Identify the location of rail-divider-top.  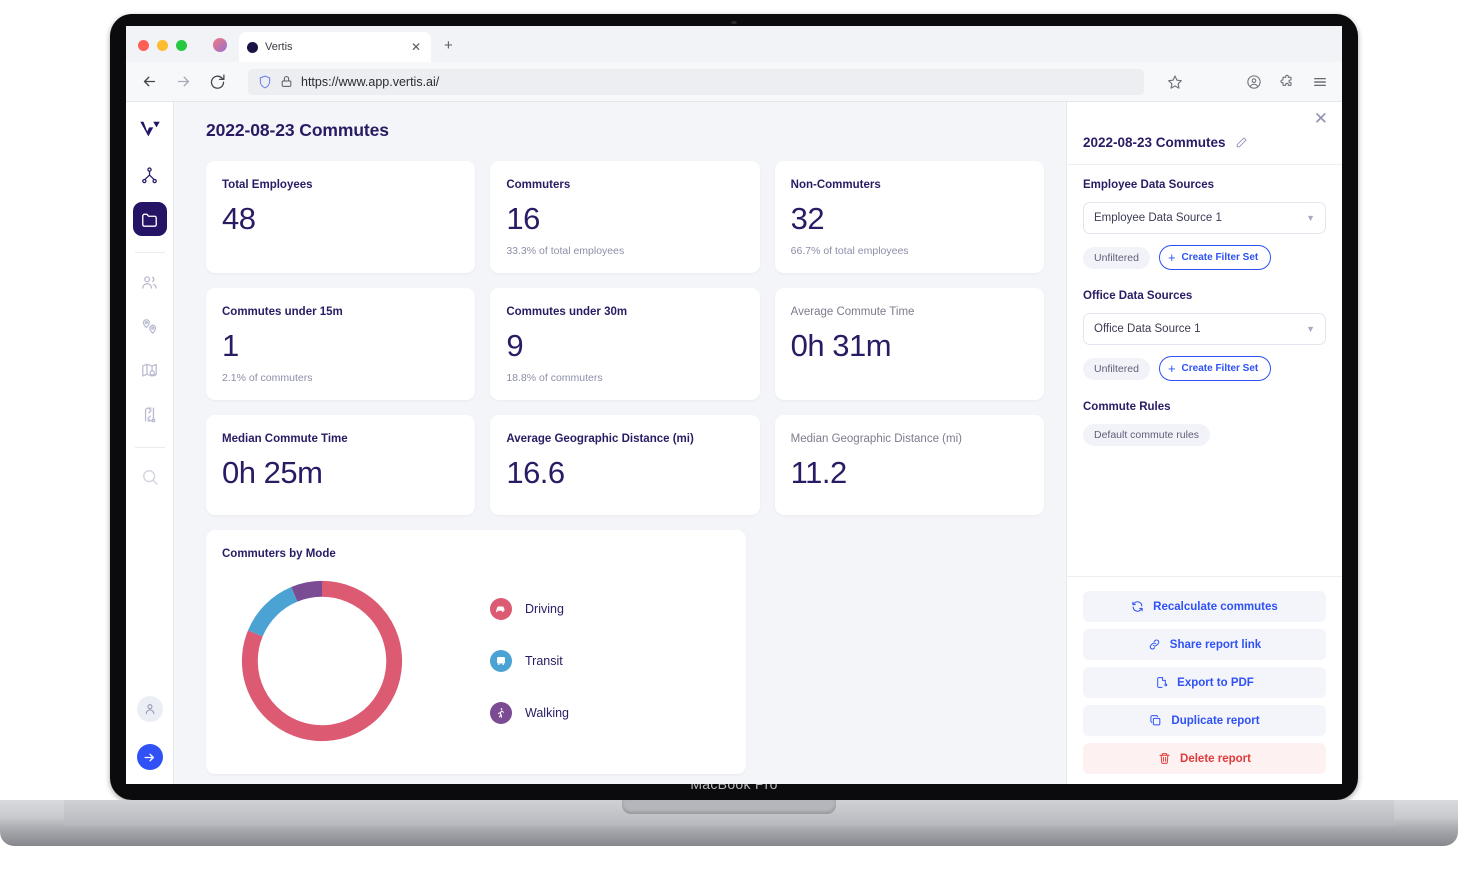
(149, 252).